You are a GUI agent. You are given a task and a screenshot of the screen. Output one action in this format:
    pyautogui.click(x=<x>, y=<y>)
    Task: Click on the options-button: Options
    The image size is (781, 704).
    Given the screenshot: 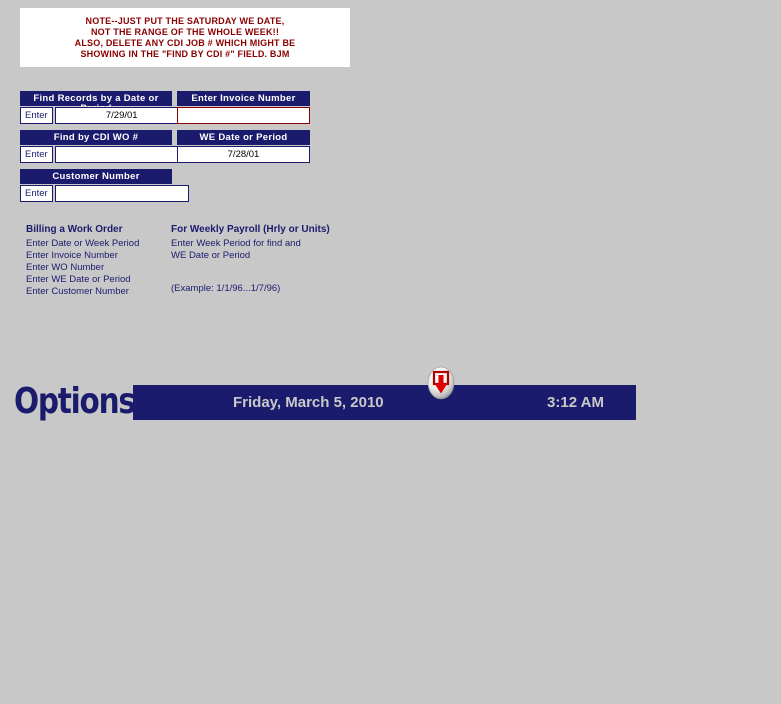 What is the action you would take?
    pyautogui.click(x=75, y=402)
    